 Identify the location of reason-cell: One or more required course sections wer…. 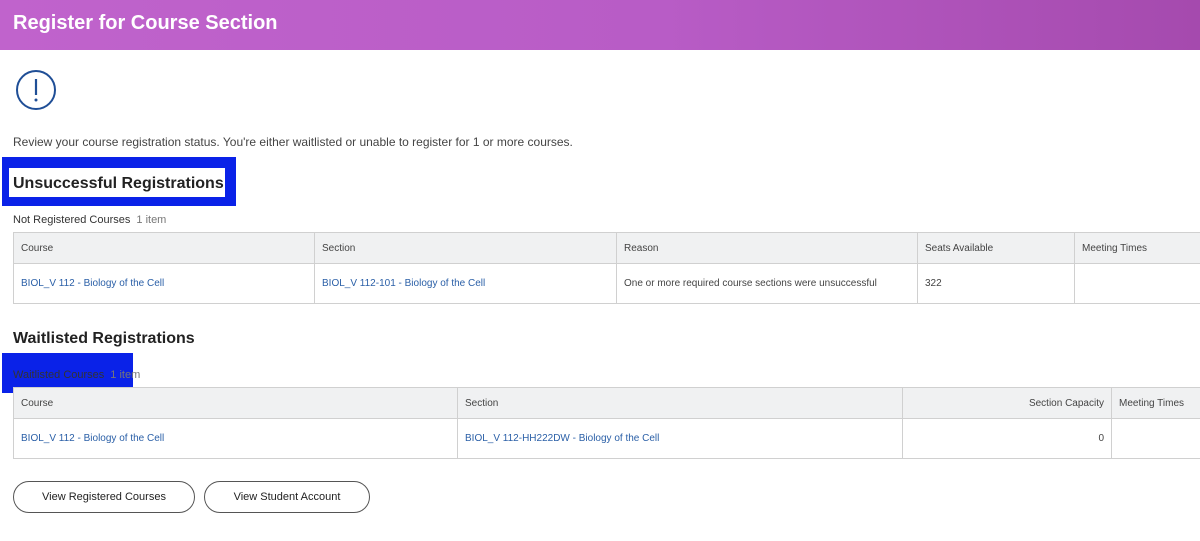
(767, 283).